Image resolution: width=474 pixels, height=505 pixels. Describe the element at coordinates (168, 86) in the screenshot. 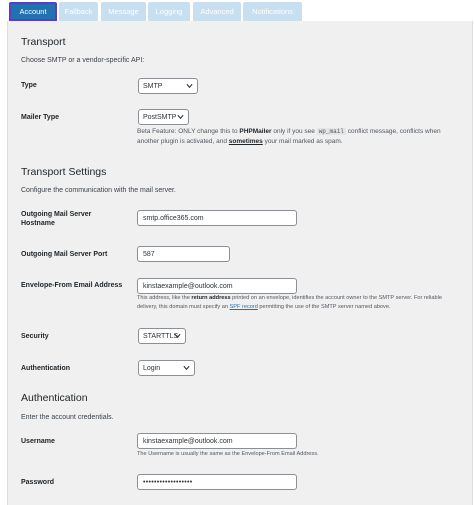

I see `type-select: SMTP` at that location.